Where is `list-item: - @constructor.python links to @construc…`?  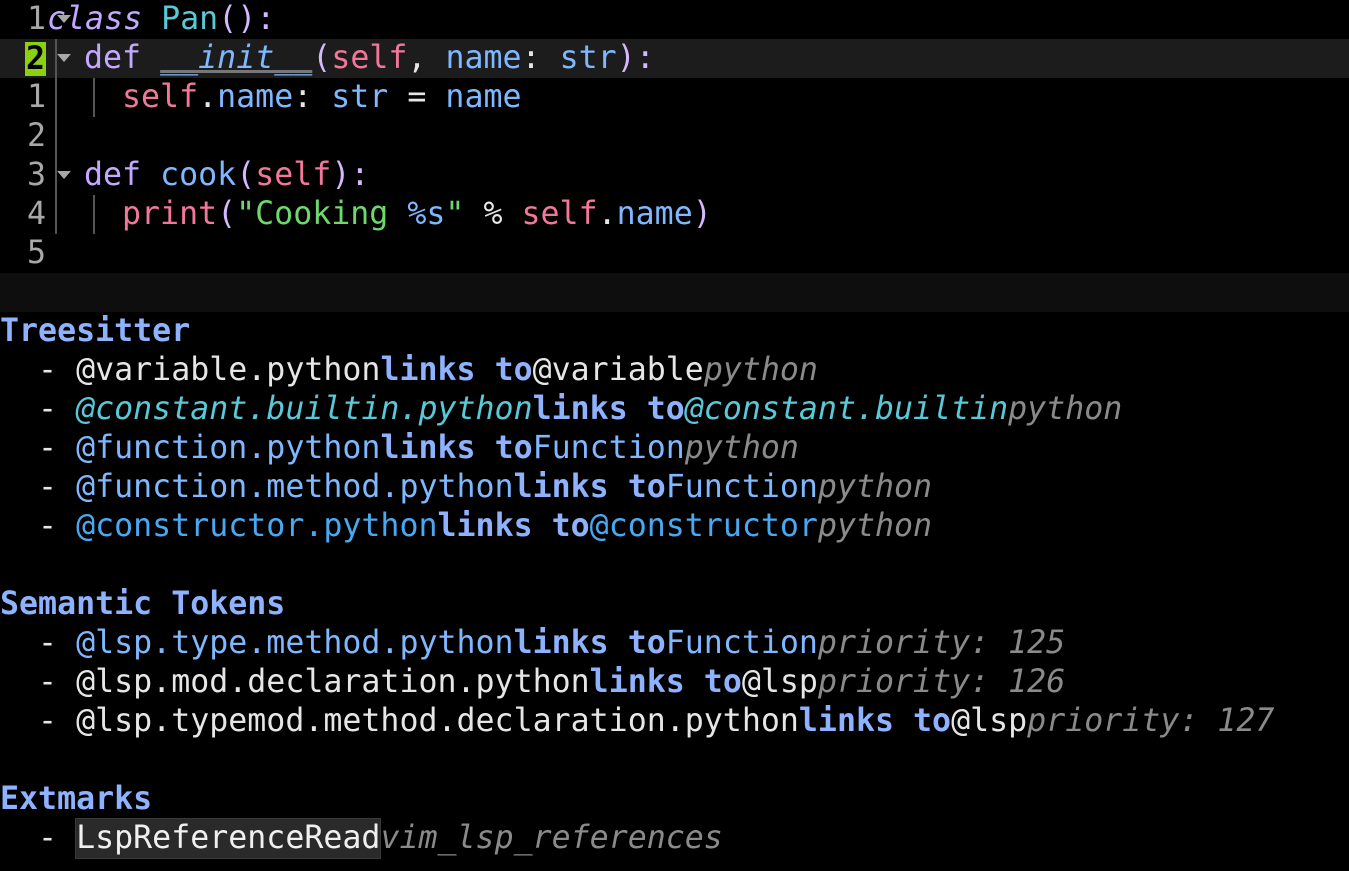 list-item: - @constructor.python links to @construc… is located at coordinates (674, 526).